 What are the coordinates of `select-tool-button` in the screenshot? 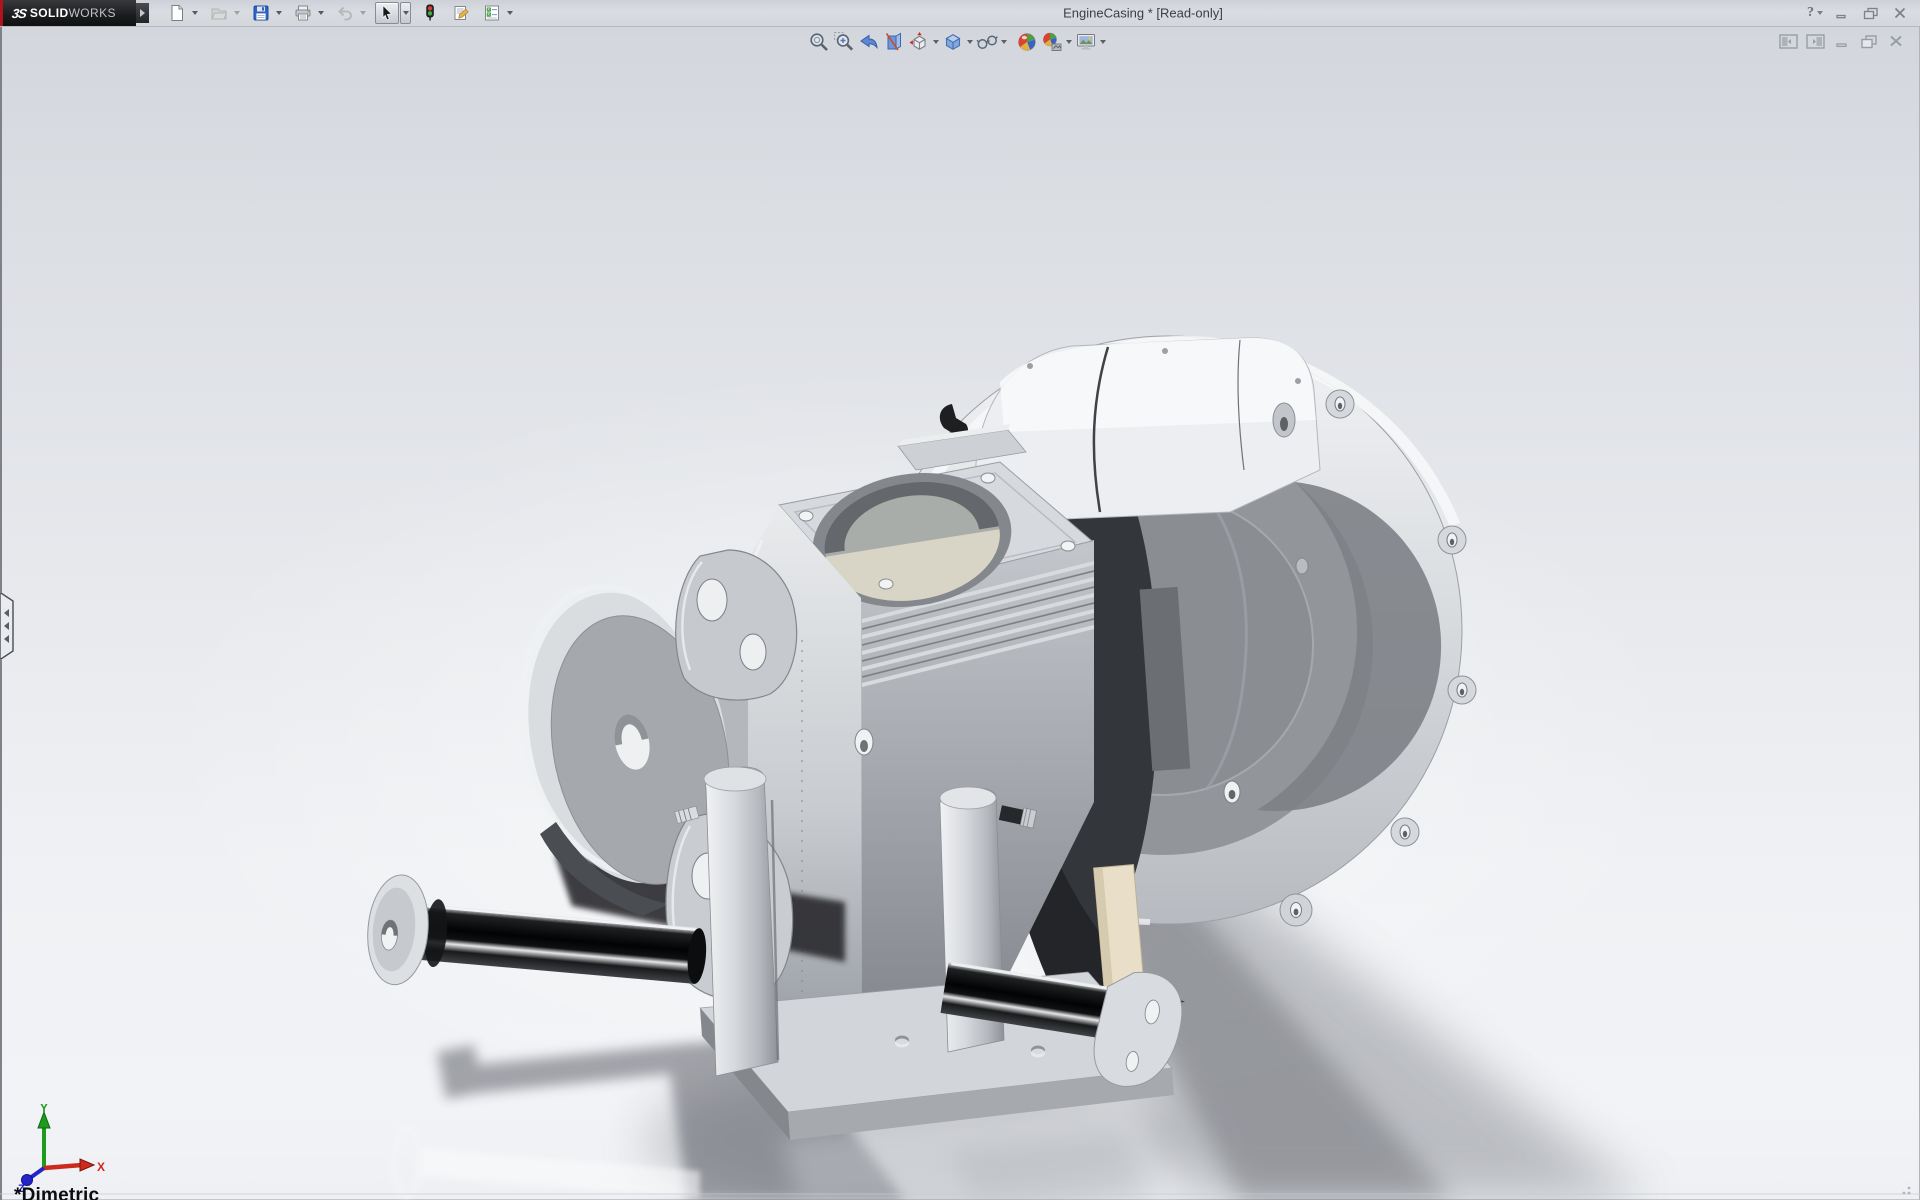 It's located at (387, 13).